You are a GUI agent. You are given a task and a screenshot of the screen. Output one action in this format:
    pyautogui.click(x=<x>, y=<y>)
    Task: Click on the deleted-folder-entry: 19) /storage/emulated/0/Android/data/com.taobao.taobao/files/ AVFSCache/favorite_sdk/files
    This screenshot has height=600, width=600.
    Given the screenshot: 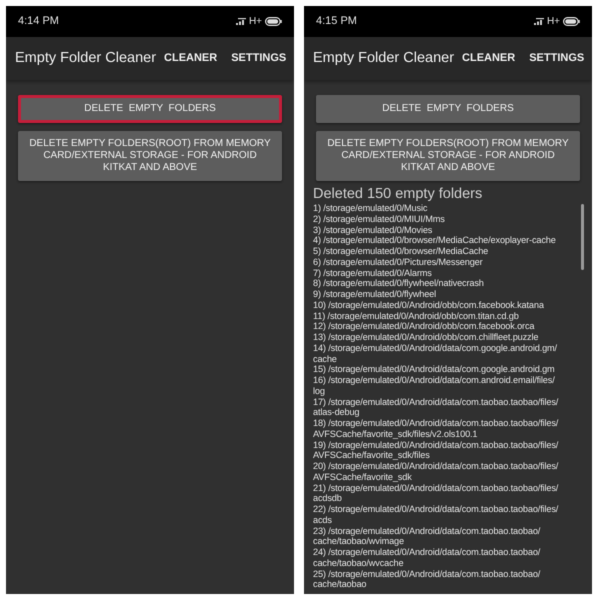 What is the action you would take?
    pyautogui.click(x=436, y=450)
    